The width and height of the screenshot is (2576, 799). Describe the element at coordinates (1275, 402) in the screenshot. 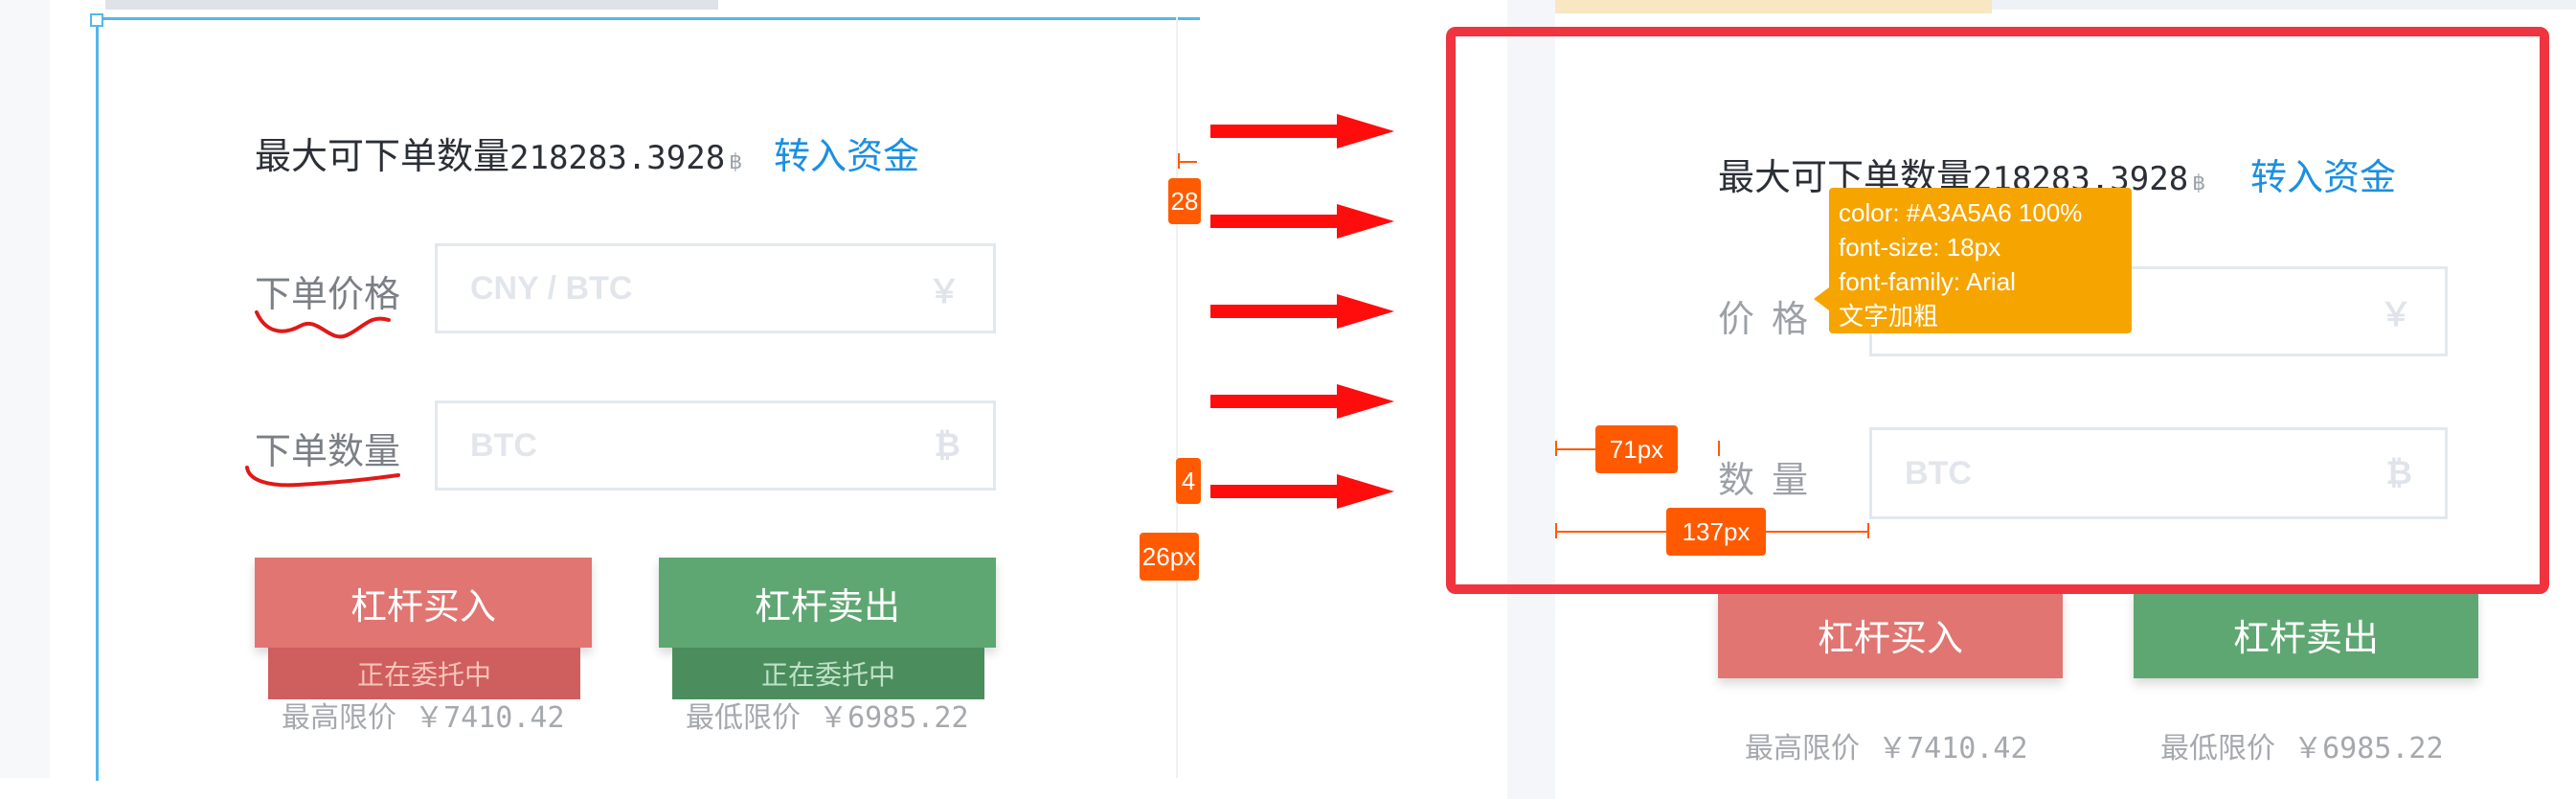

I see `arrow-4-shaft` at that location.